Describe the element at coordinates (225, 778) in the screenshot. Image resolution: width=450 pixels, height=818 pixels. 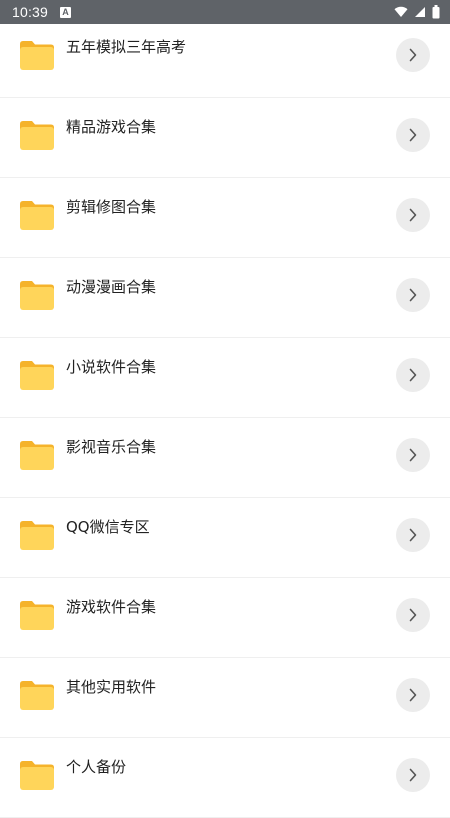
I see `folder-row: 个人备份` at that location.